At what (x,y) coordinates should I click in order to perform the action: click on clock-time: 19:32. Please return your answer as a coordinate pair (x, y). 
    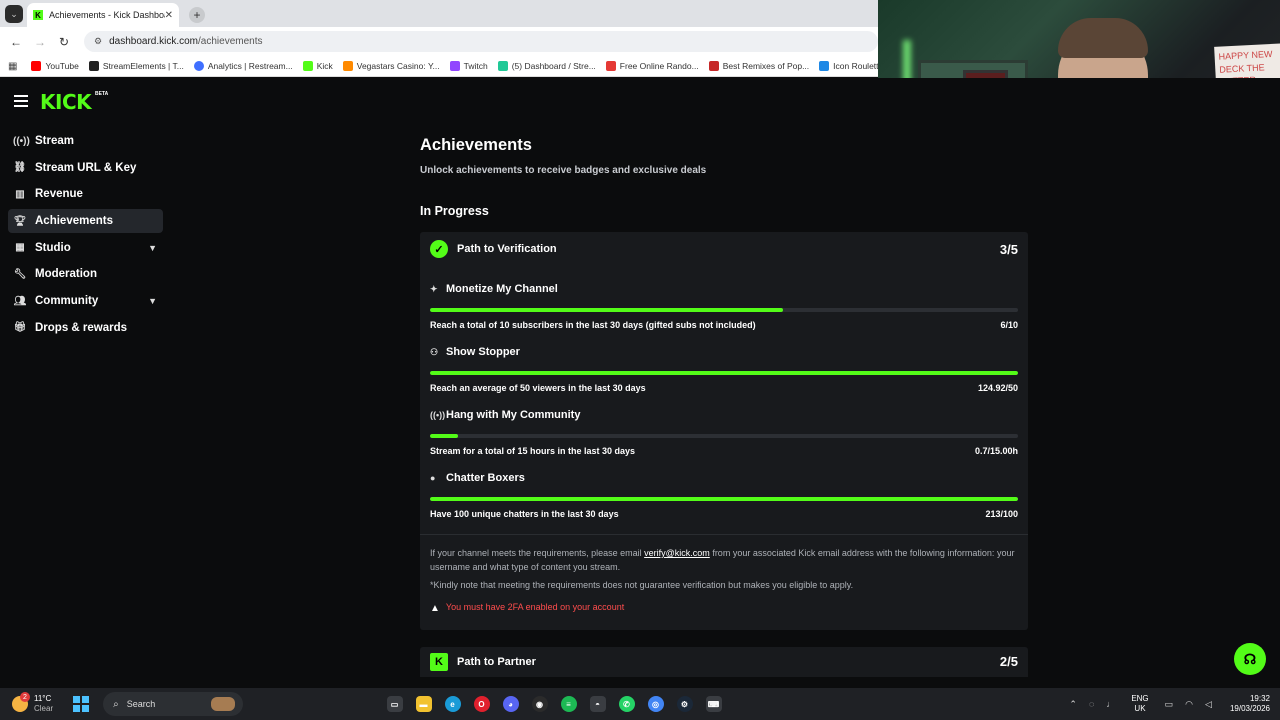
    Looking at the image, I should click on (1259, 698).